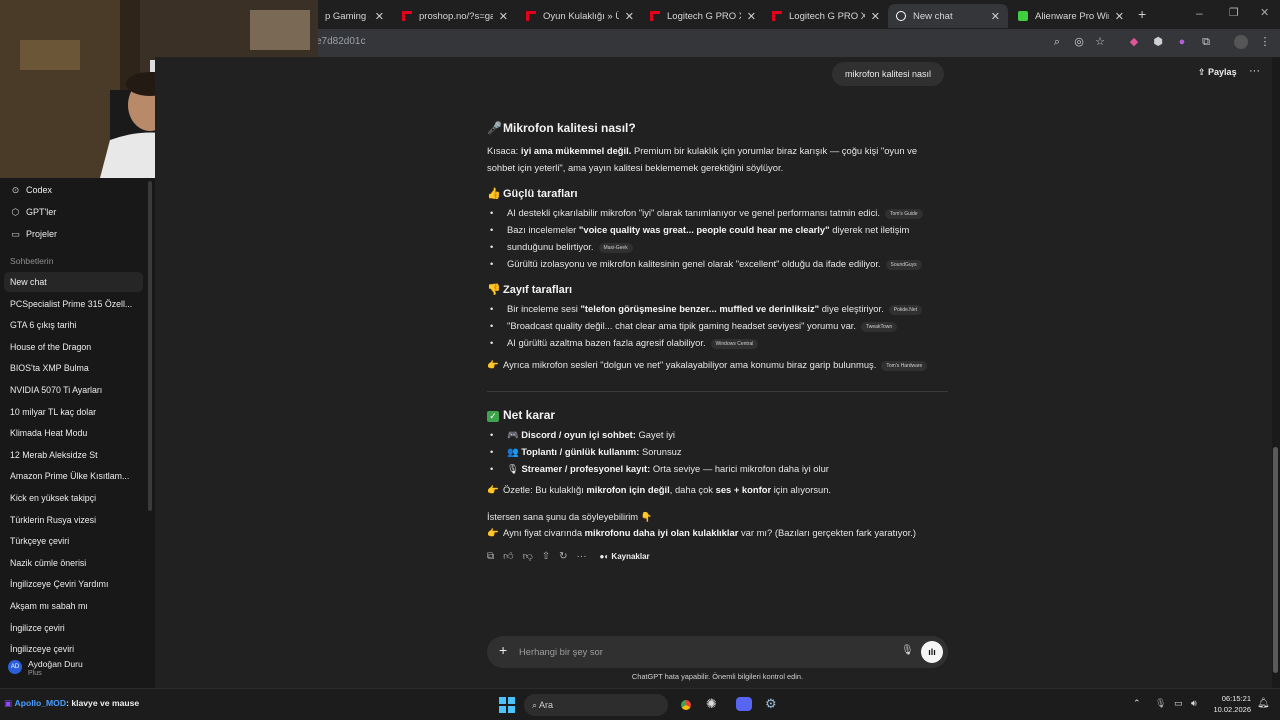 This screenshot has height=720, width=1280. What do you see at coordinates (494, 128) in the screenshot?
I see `microphone-icon: 🎤` at bounding box center [494, 128].